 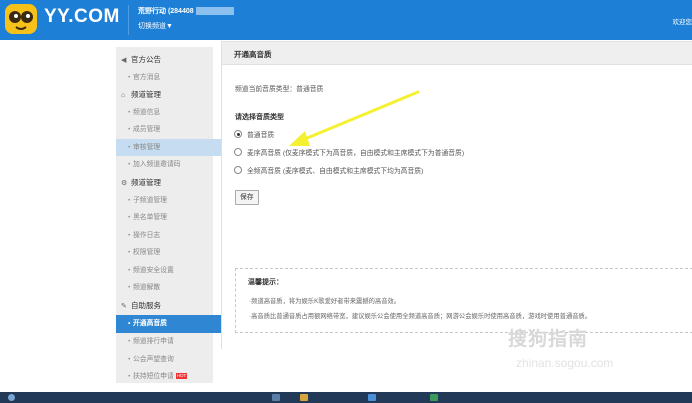 I want to click on panel-header: 开通高音质, so click(x=457, y=53).